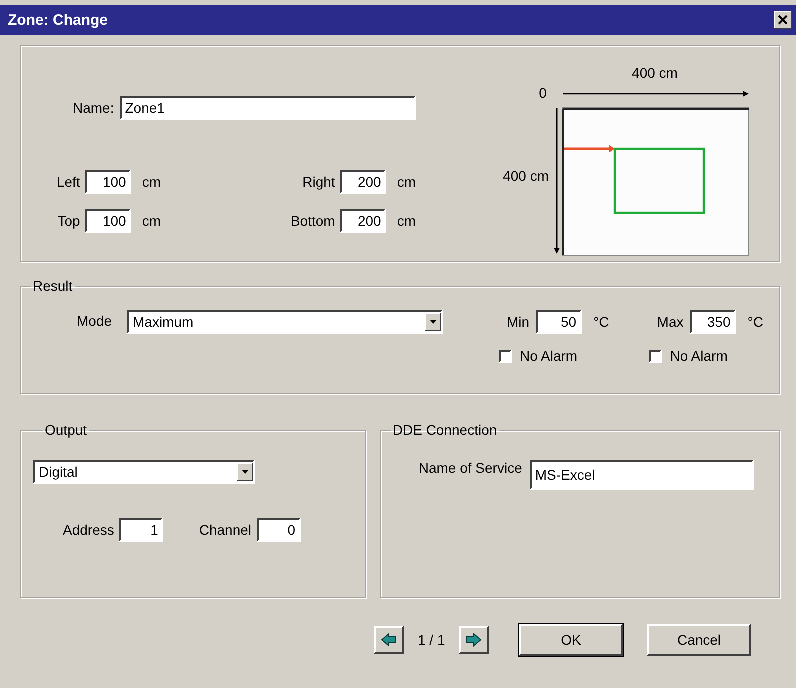  Describe the element at coordinates (69, 221) in the screenshot. I see `field-label: Top` at that location.